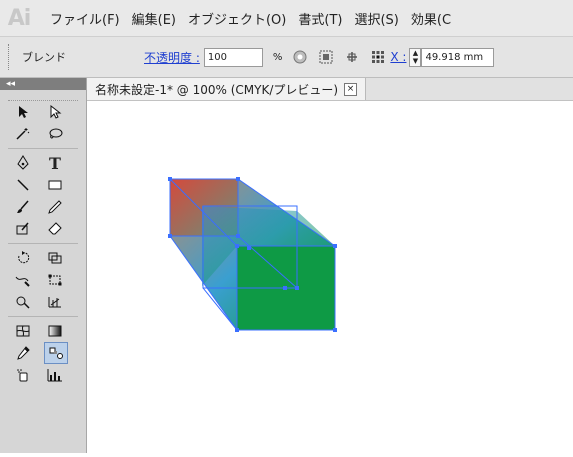 The height and width of the screenshot is (457, 573). I want to click on symbol-sprayer-icon, so click(22, 375).